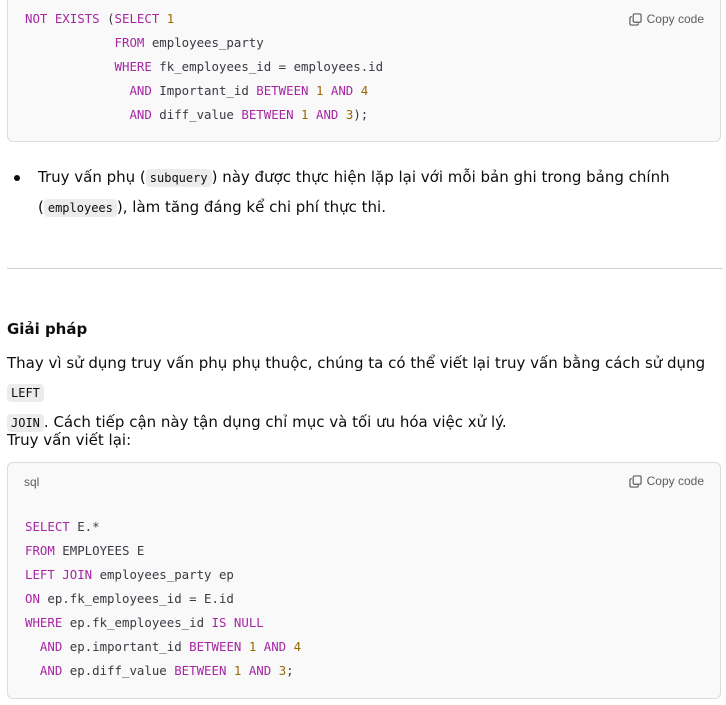 The image size is (726, 705). I want to click on code-line: ON ep.fk_employees_id = E.id, so click(129, 598).